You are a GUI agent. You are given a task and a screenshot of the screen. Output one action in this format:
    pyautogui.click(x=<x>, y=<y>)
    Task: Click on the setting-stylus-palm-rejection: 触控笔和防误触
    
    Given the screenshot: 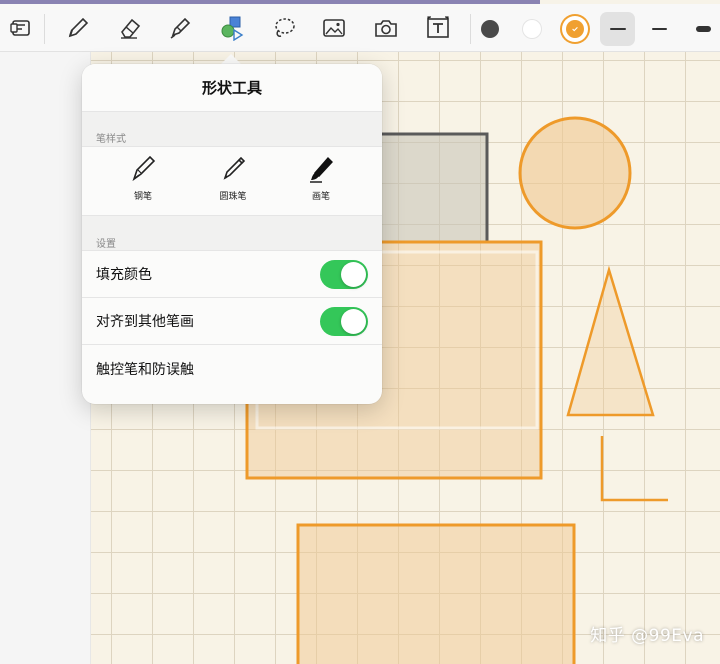 What is the action you would take?
    pyautogui.click(x=232, y=368)
    